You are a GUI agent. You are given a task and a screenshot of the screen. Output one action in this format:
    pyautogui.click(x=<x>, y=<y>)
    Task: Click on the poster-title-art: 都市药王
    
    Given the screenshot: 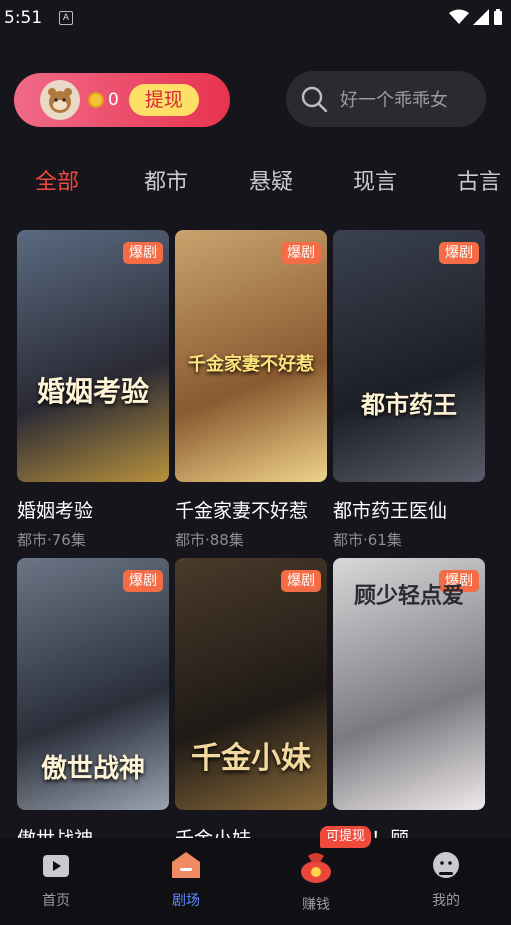 What is the action you would take?
    pyautogui.click(x=409, y=404)
    